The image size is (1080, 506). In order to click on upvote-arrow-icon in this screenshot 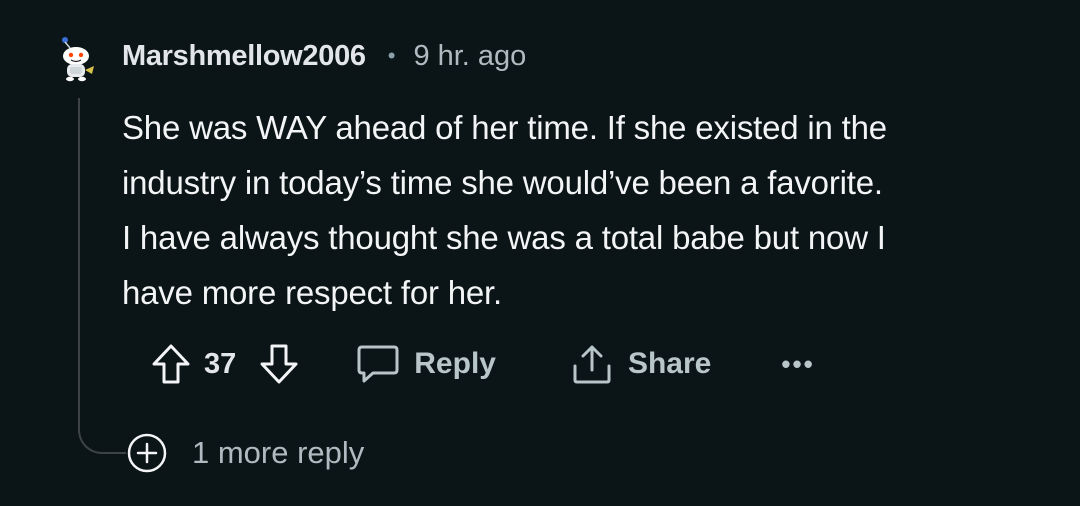, I will do `click(171, 364)`.